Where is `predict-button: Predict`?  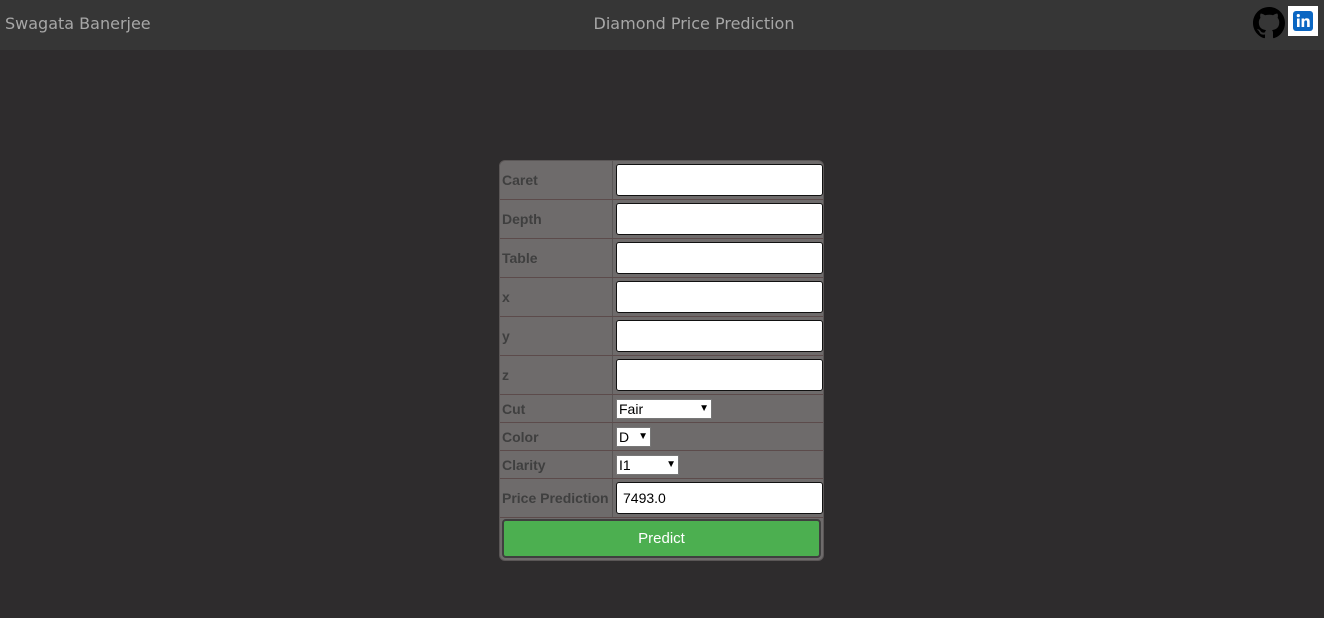 predict-button: Predict is located at coordinates (661, 538).